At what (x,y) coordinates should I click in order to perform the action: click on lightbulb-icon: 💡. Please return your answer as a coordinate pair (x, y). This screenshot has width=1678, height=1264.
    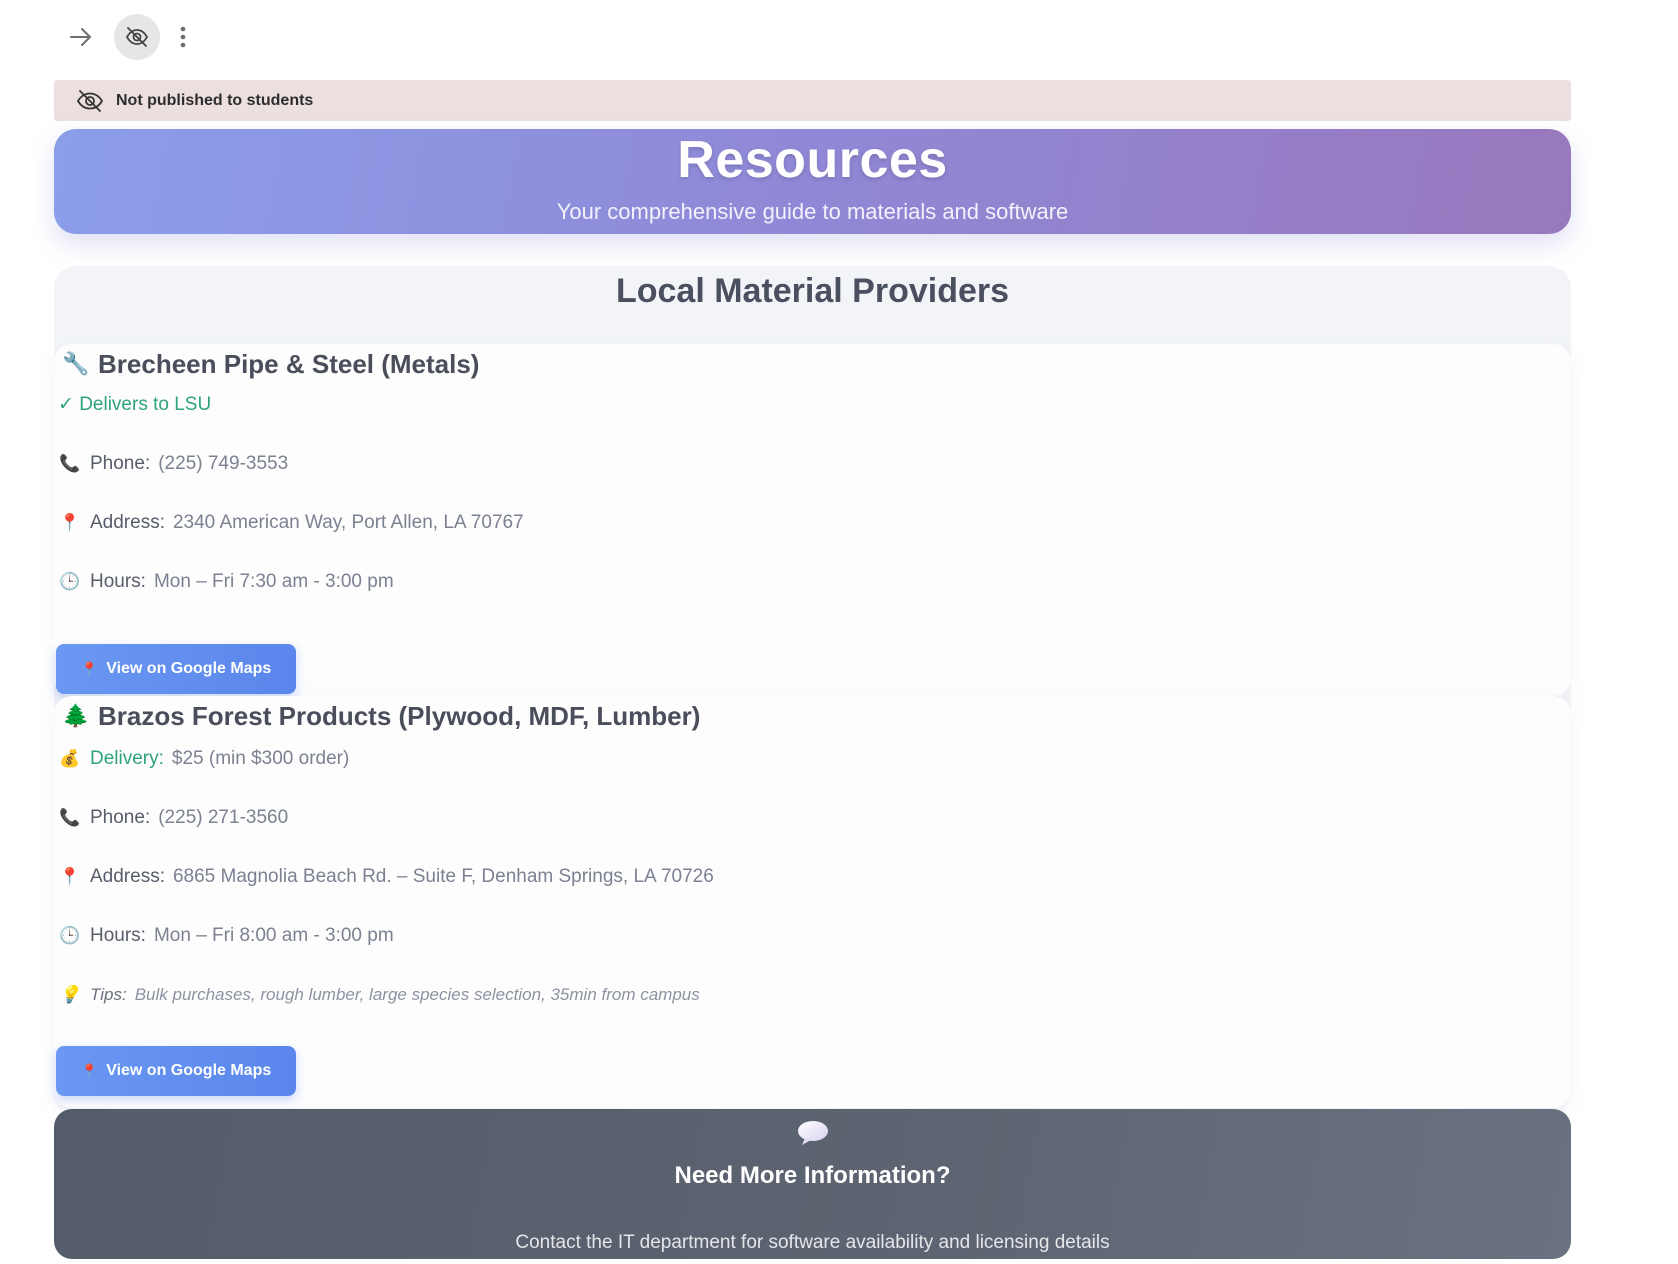
    Looking at the image, I should click on (70, 994).